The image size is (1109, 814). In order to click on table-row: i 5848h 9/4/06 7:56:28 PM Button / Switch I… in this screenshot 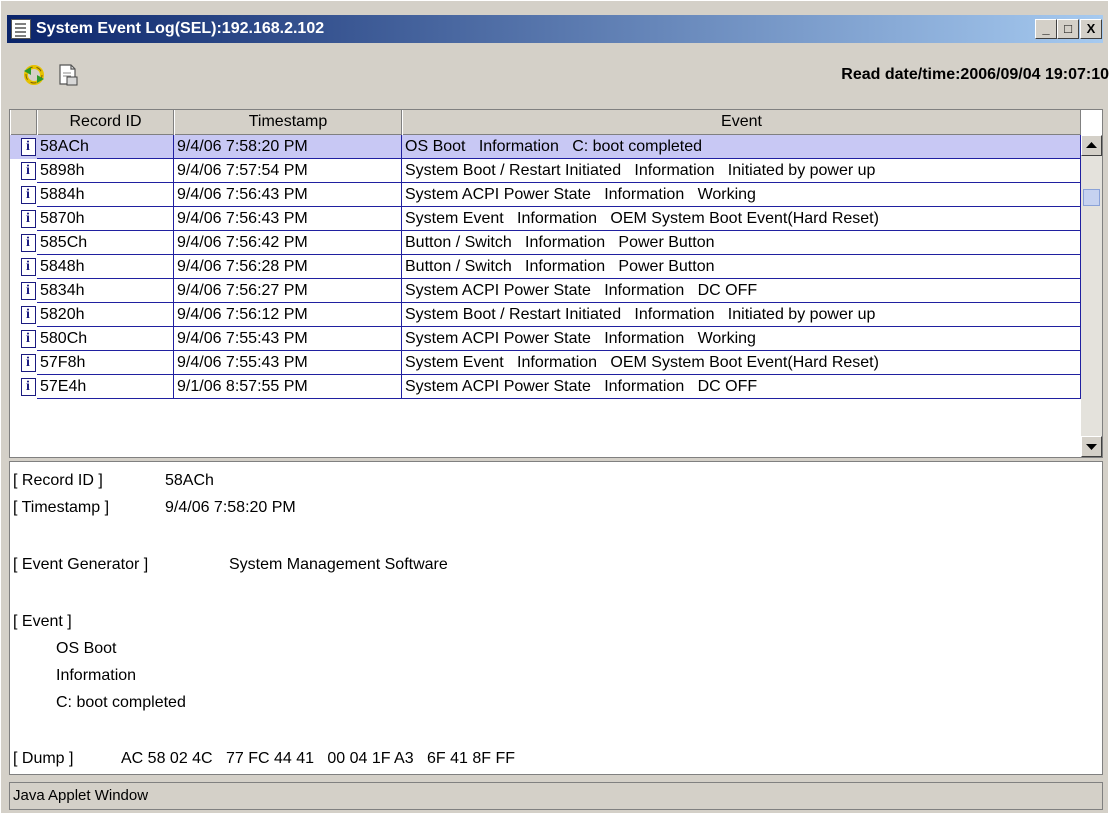, I will do `click(545, 267)`.